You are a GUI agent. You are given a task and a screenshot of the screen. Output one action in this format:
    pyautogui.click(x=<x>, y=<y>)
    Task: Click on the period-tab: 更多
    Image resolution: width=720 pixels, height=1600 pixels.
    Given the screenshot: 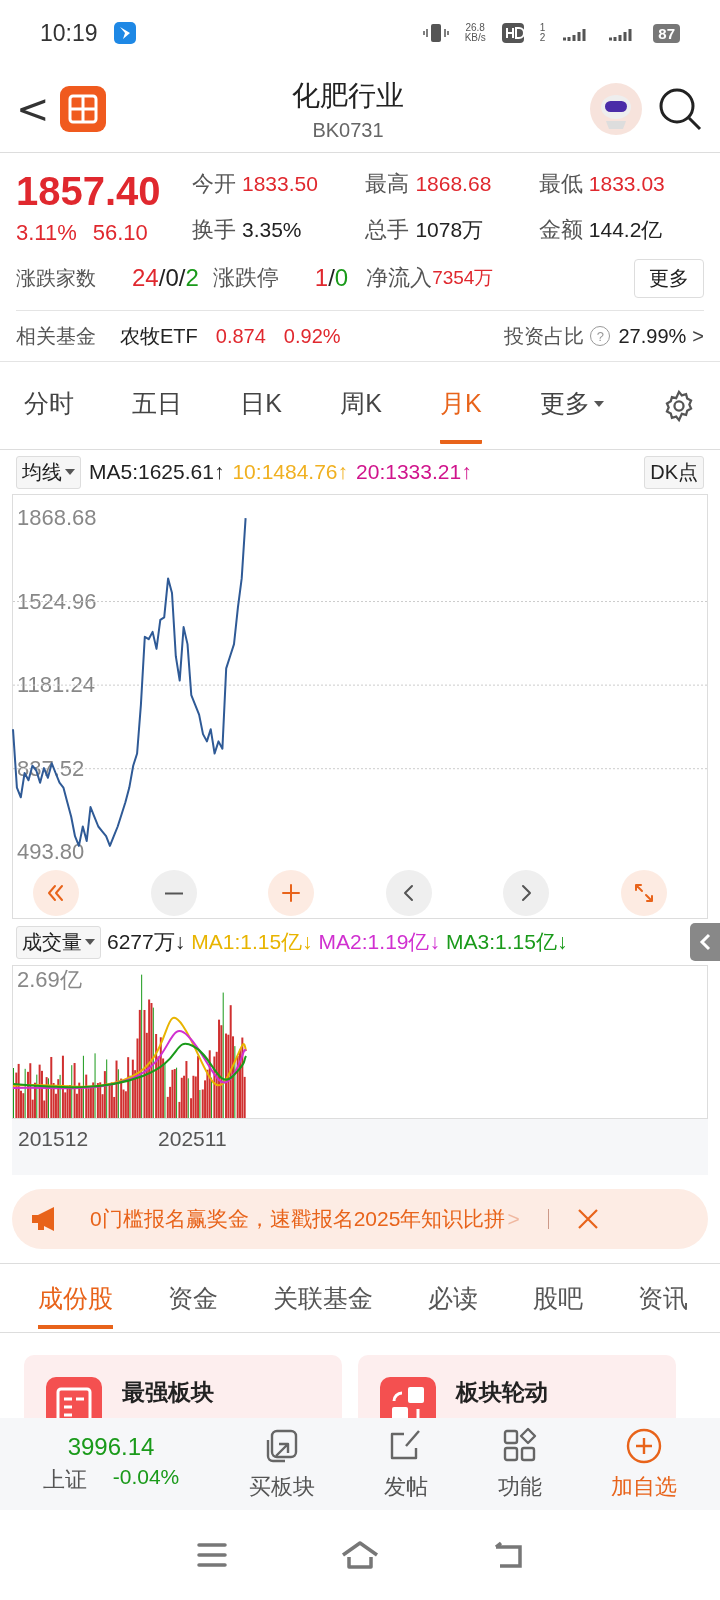 What is the action you would take?
    pyautogui.click(x=571, y=405)
    